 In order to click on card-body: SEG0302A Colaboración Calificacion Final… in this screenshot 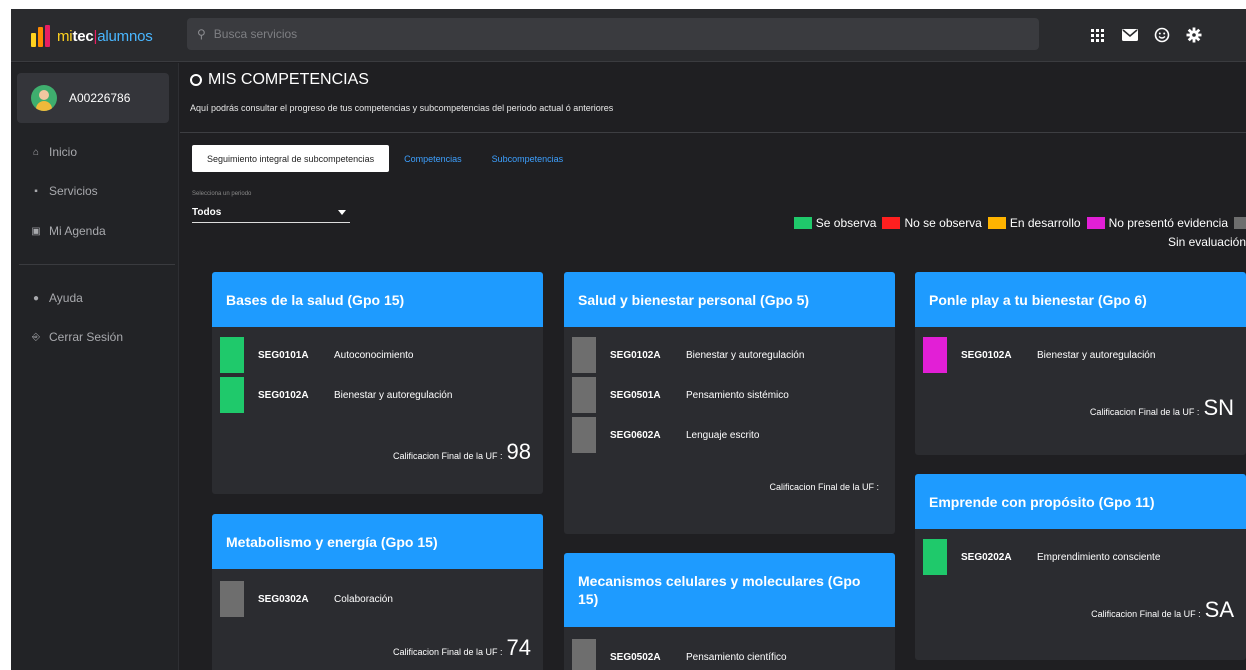, I will do `click(377, 619)`.